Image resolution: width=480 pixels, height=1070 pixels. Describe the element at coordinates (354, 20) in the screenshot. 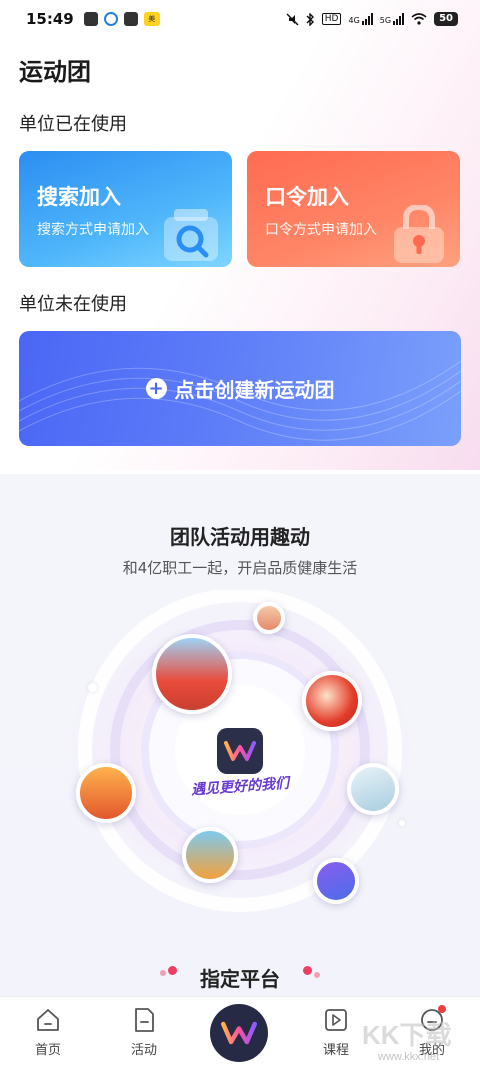

I see `signal-4g-label: 4G` at that location.